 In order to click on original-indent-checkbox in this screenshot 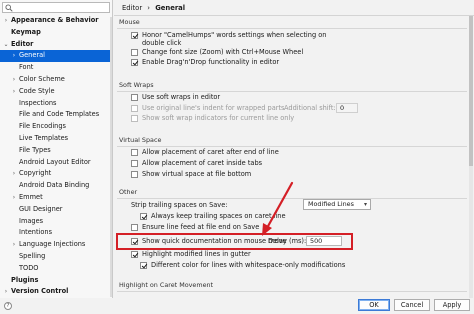, I will do `click(134, 108)`.